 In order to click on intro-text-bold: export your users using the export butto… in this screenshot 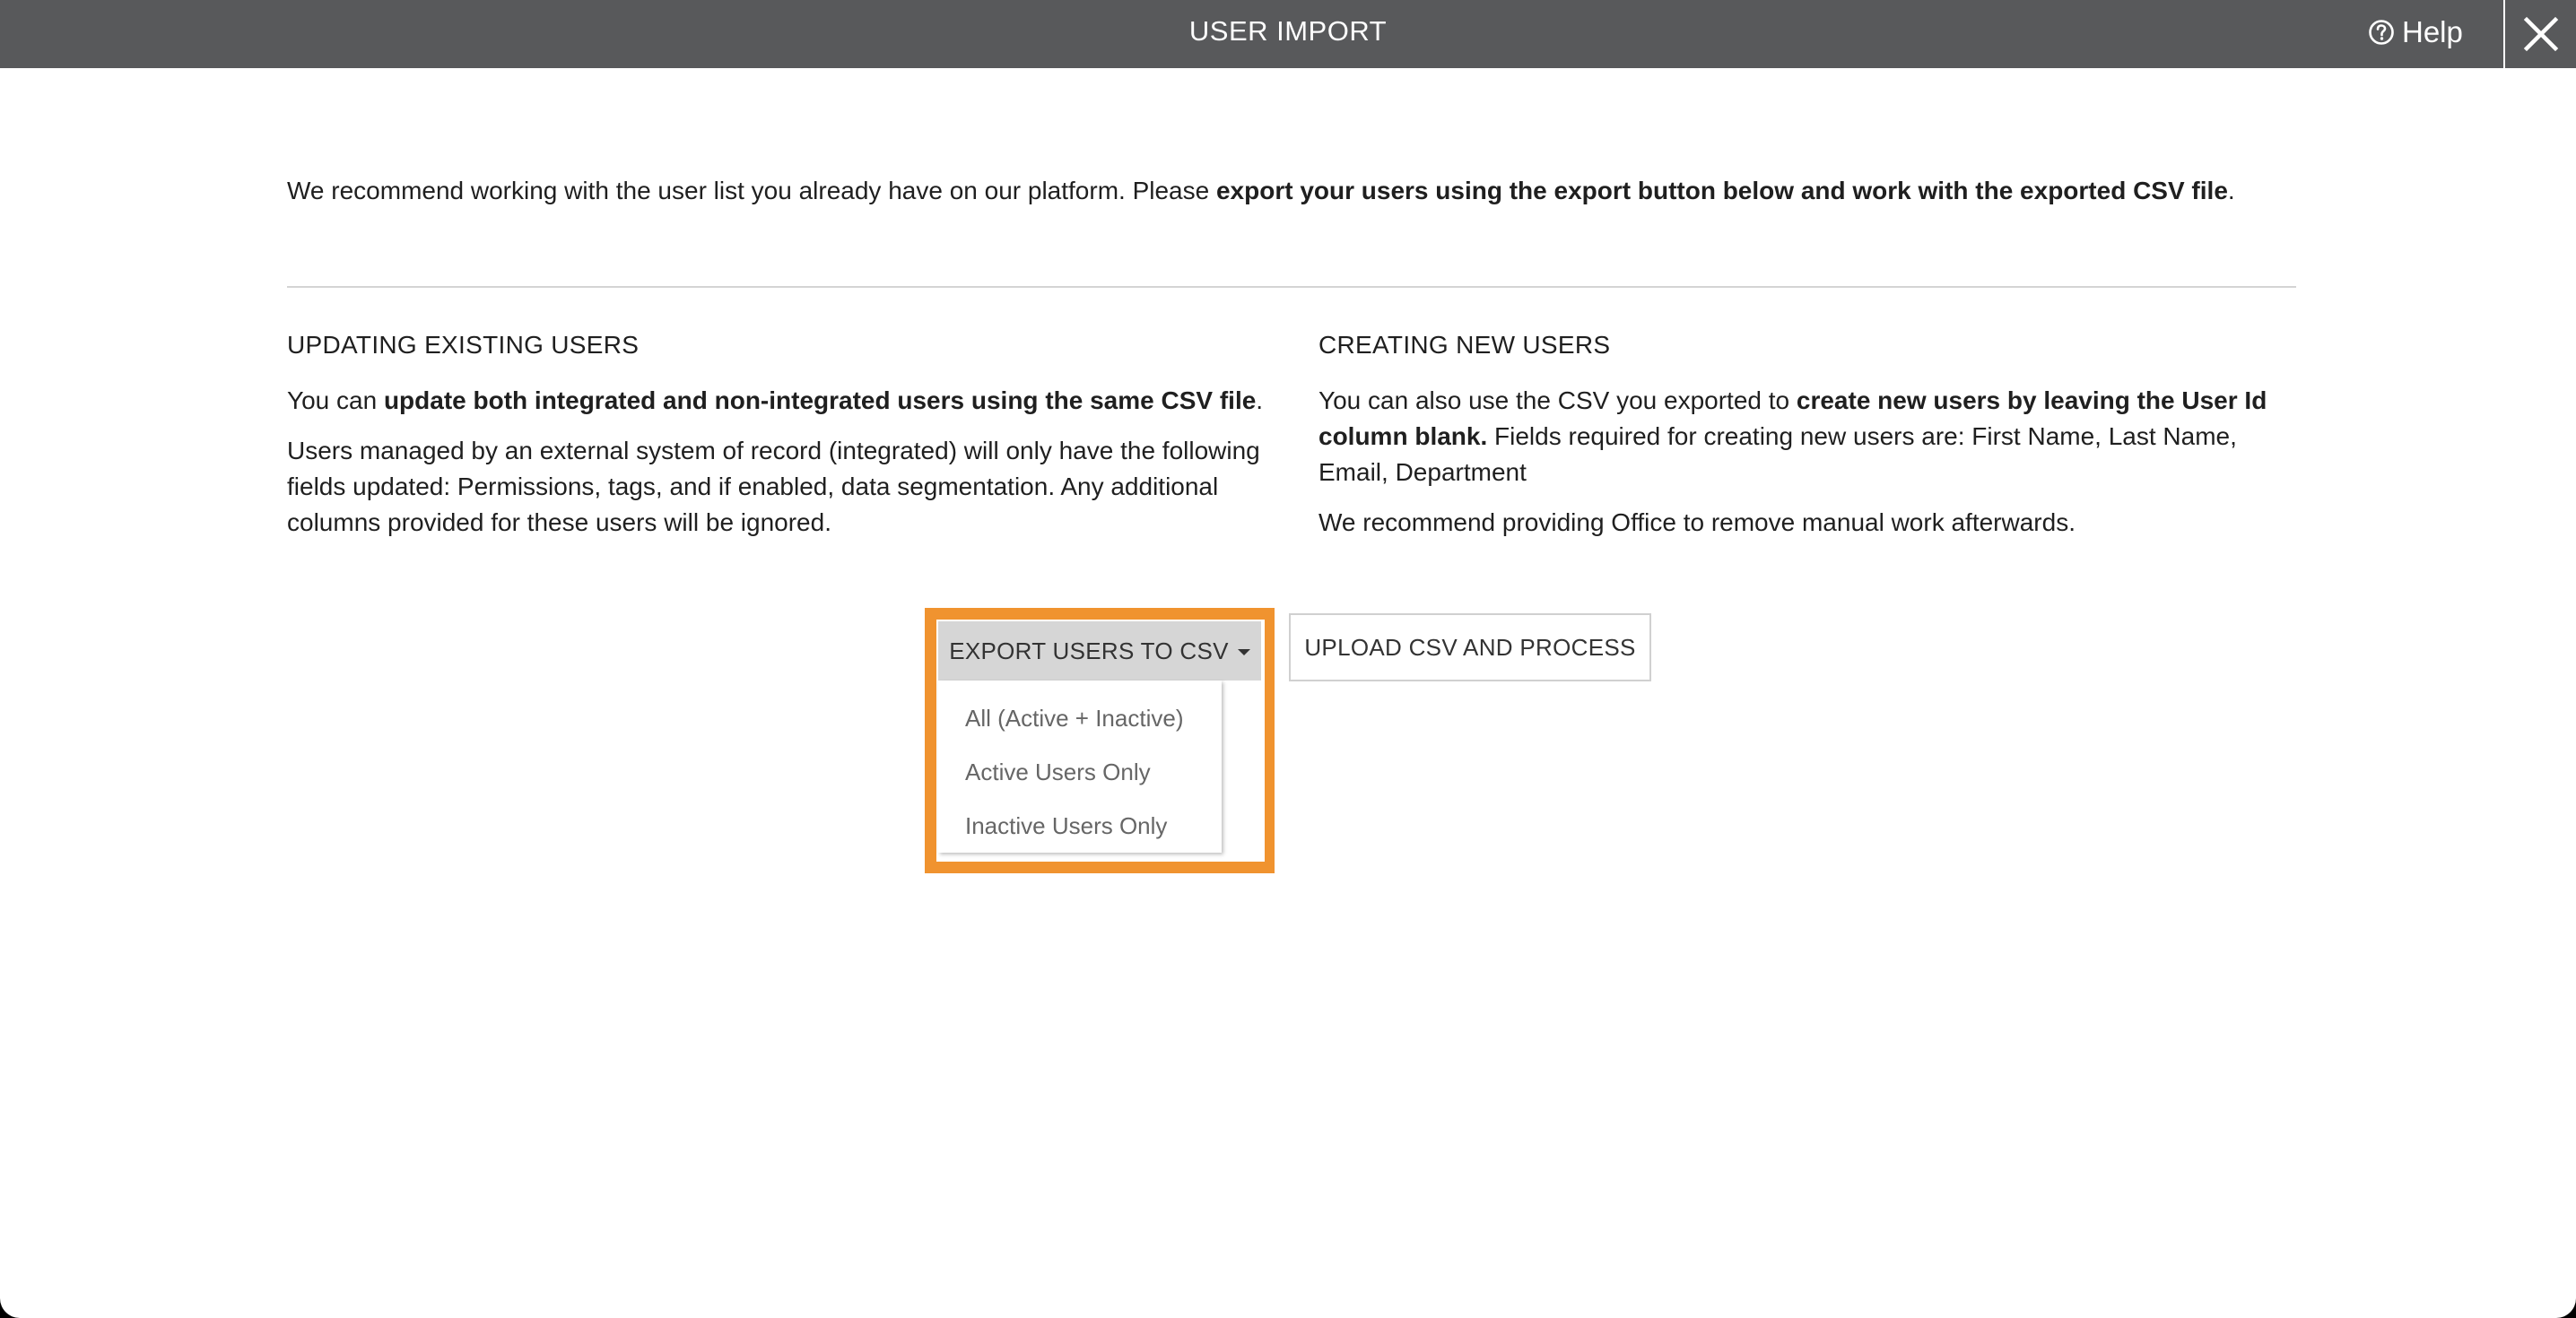, I will do `click(1721, 191)`.